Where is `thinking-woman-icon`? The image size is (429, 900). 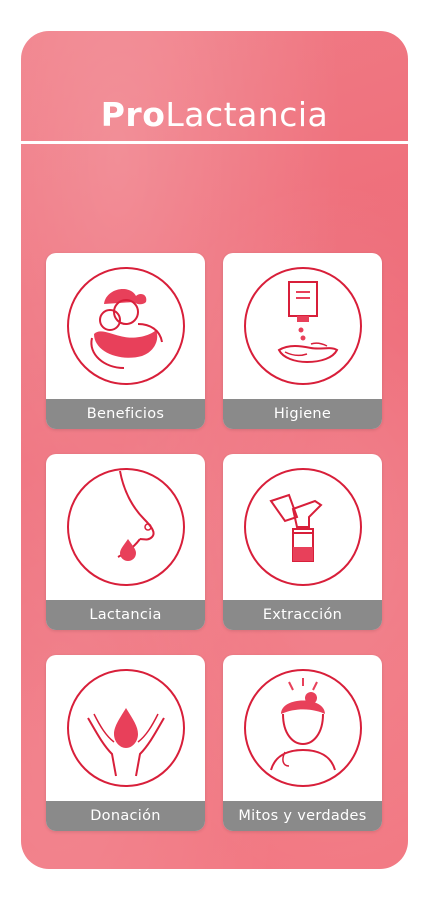
thinking-woman-icon is located at coordinates (302, 728).